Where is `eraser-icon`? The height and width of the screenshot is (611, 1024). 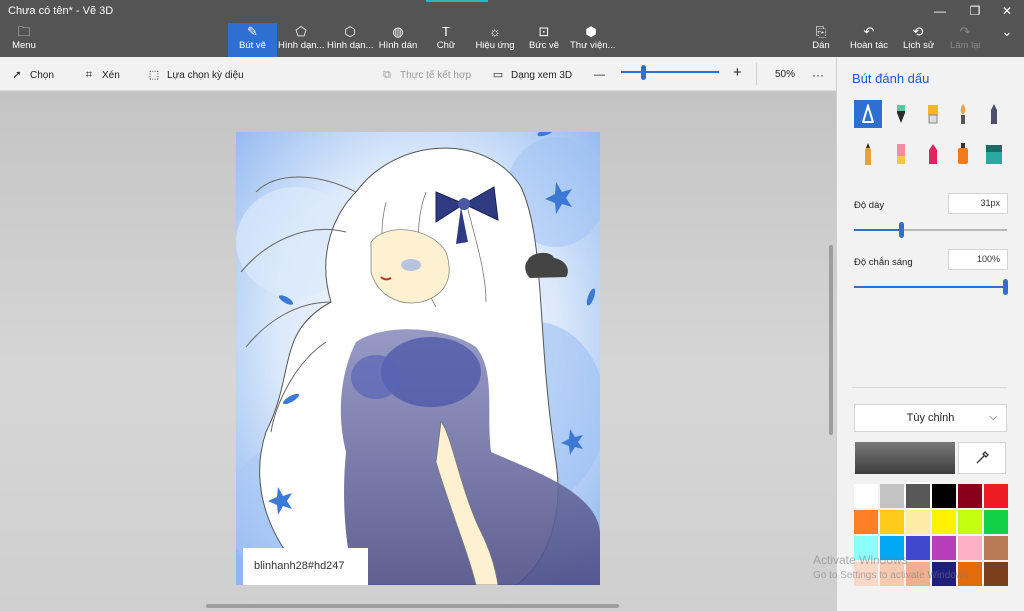 eraser-icon is located at coordinates (901, 154).